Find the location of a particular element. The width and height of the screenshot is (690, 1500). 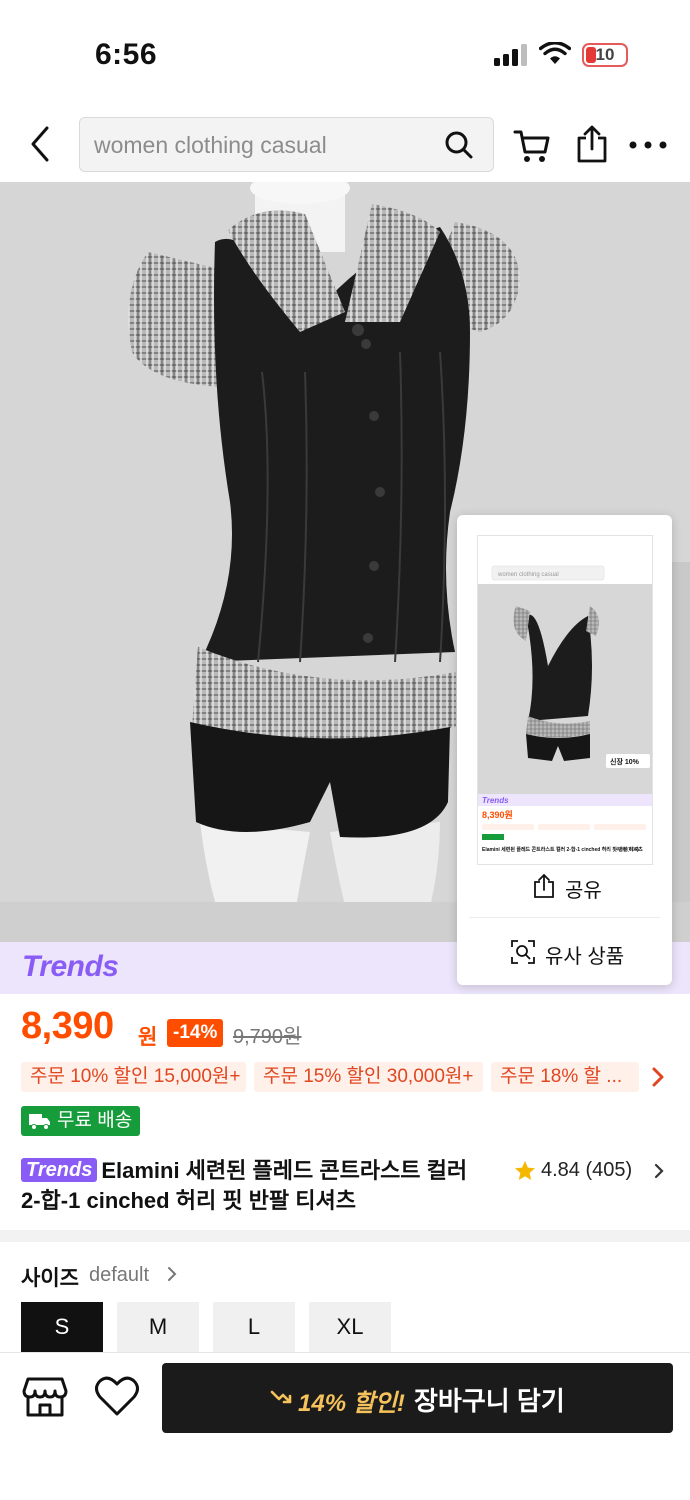

cellular-signal-icon is located at coordinates (511, 55).